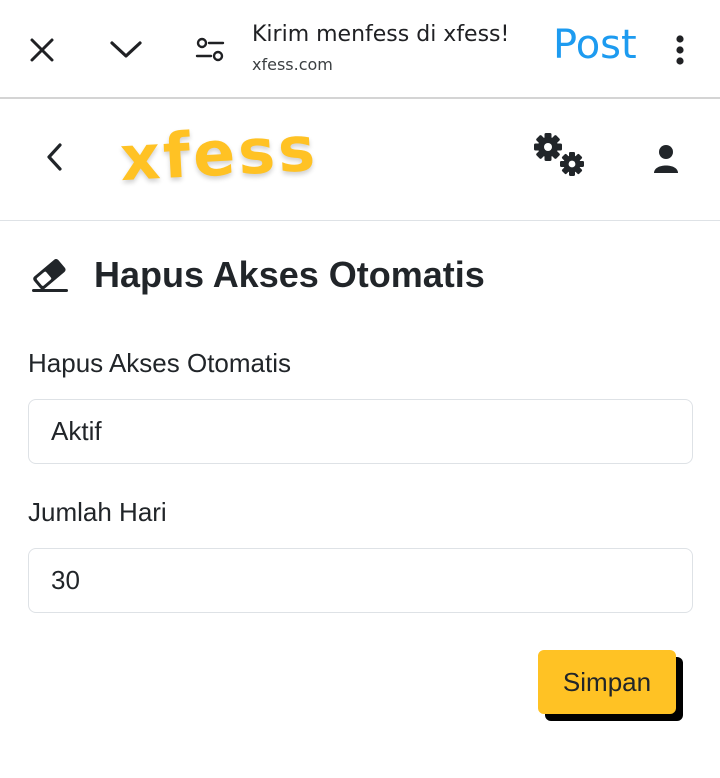 The image size is (720, 778). I want to click on auto-delete-select: Aktif, so click(360, 431).